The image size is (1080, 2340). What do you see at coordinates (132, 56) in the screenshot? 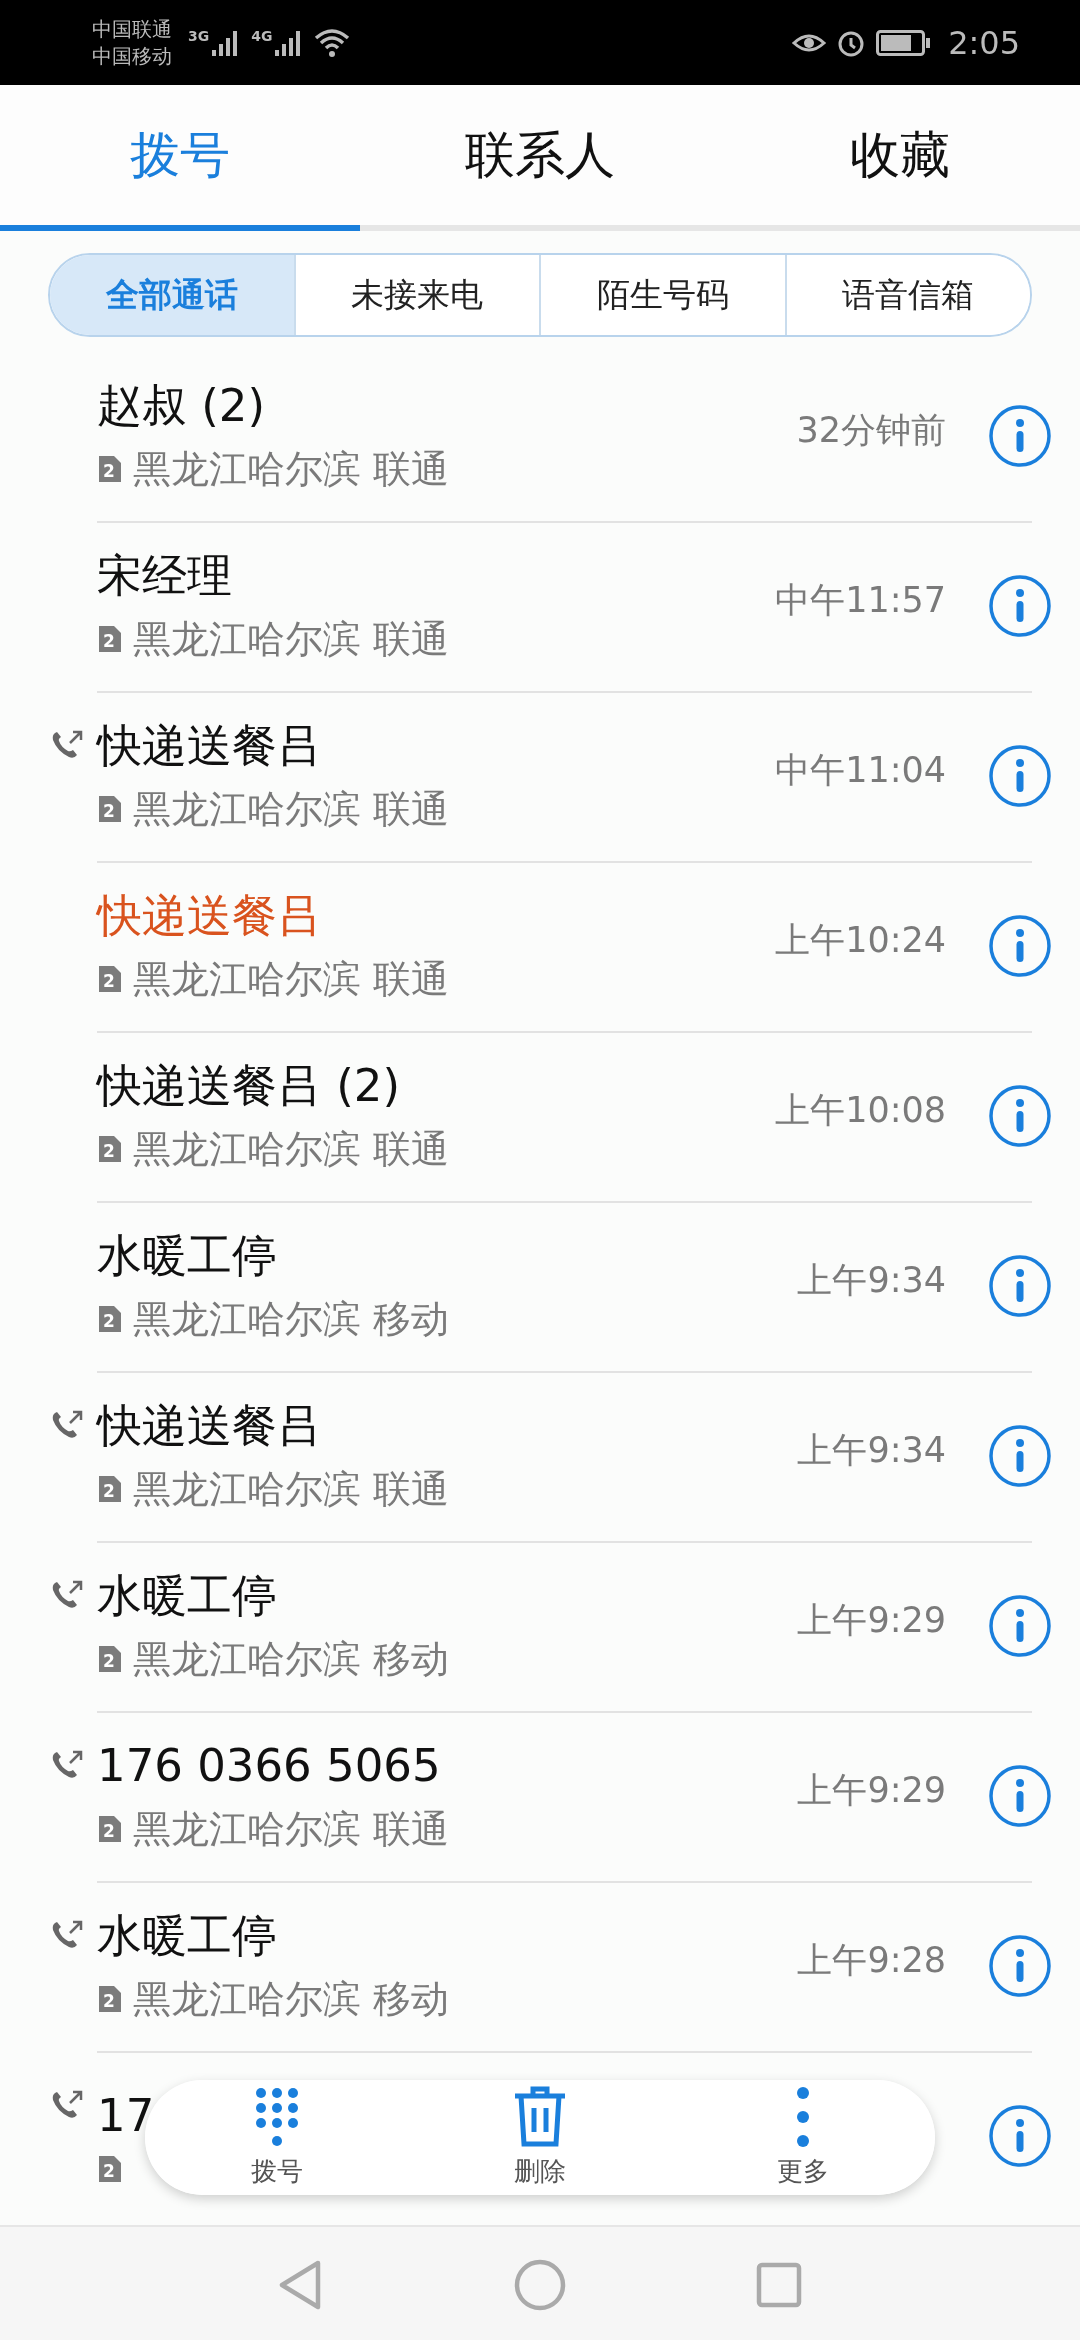
I see `carrier-name: 中国移动` at bounding box center [132, 56].